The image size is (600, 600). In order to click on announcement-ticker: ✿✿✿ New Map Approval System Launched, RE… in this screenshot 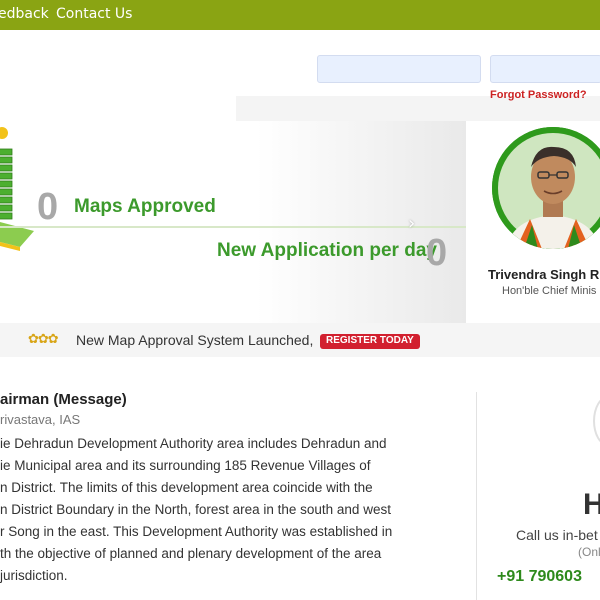, I will do `click(300, 340)`.